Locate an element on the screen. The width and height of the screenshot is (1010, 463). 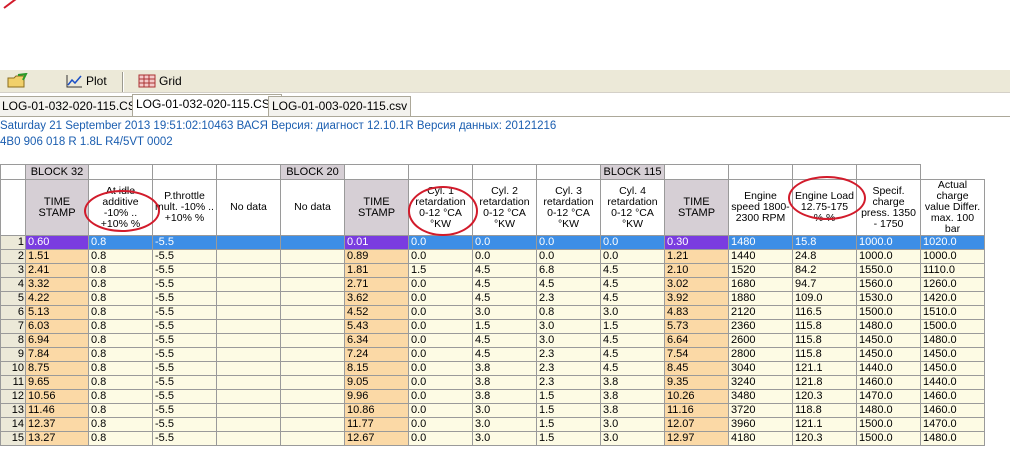
table-cell: 12.97 is located at coordinates (696, 438).